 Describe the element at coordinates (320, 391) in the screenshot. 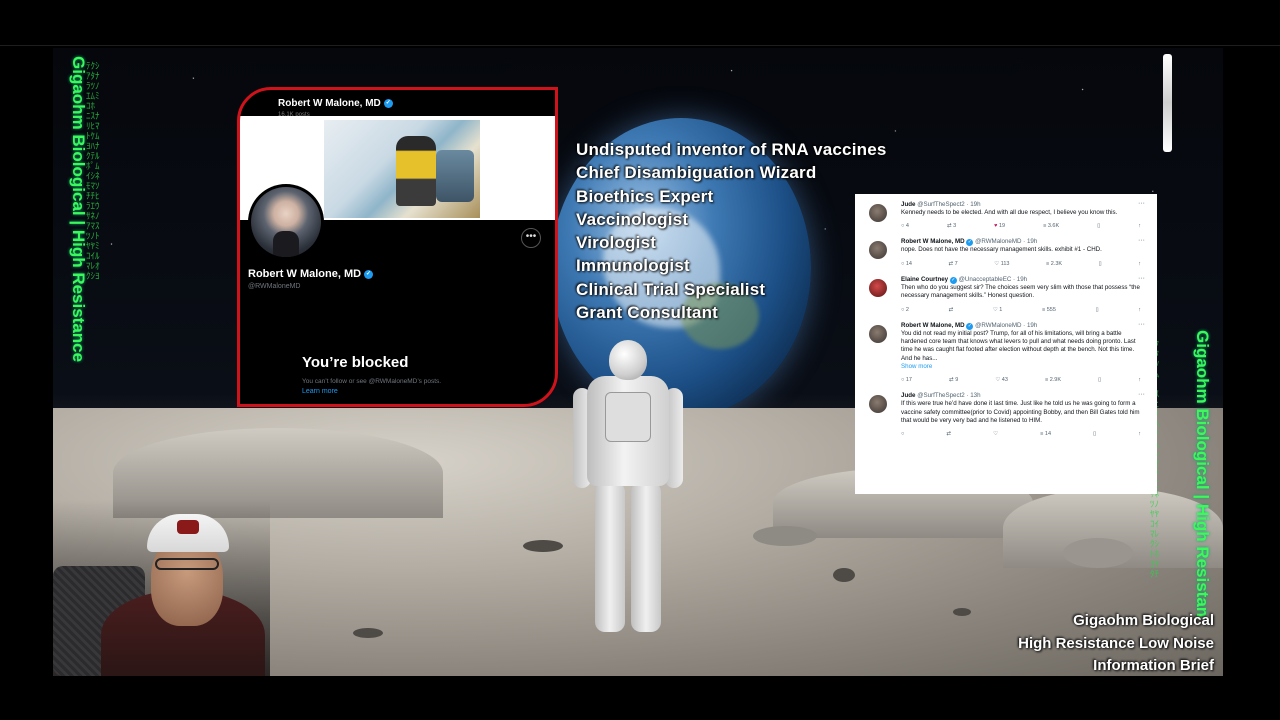

I see `learn-more-link: Learn more` at that location.